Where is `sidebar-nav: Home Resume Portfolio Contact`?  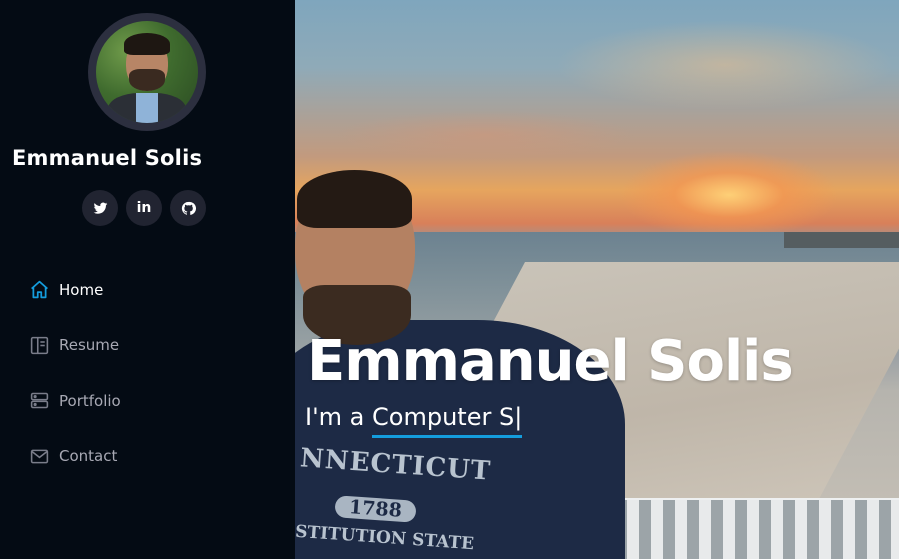
sidebar-nav: Home Resume Portfolio Contact is located at coordinates (74, 373).